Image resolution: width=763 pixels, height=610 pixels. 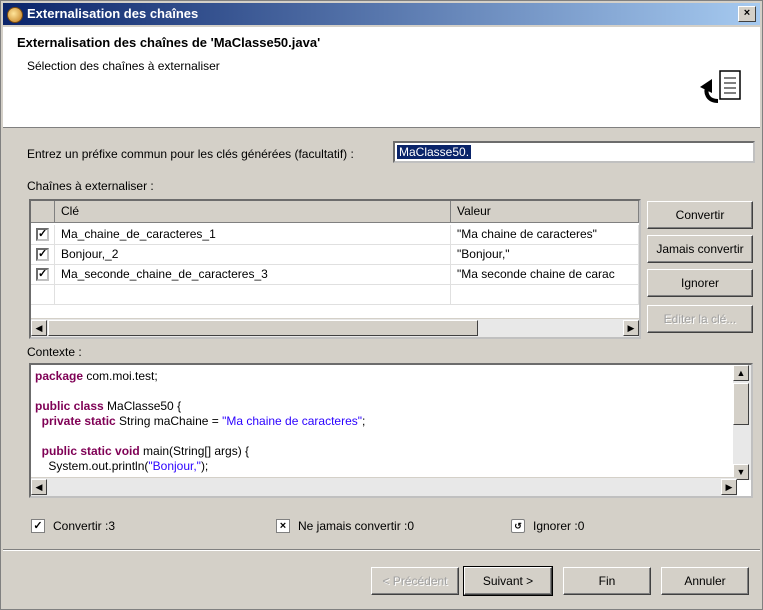 I want to click on status-never-convert: × Ne jamais convertir :0, so click(x=345, y=526).